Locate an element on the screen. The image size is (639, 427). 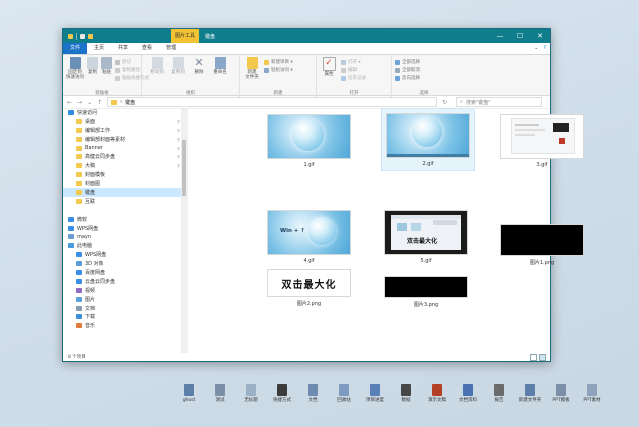
refresh-icon: ↻ is located at coordinates (444, 102).